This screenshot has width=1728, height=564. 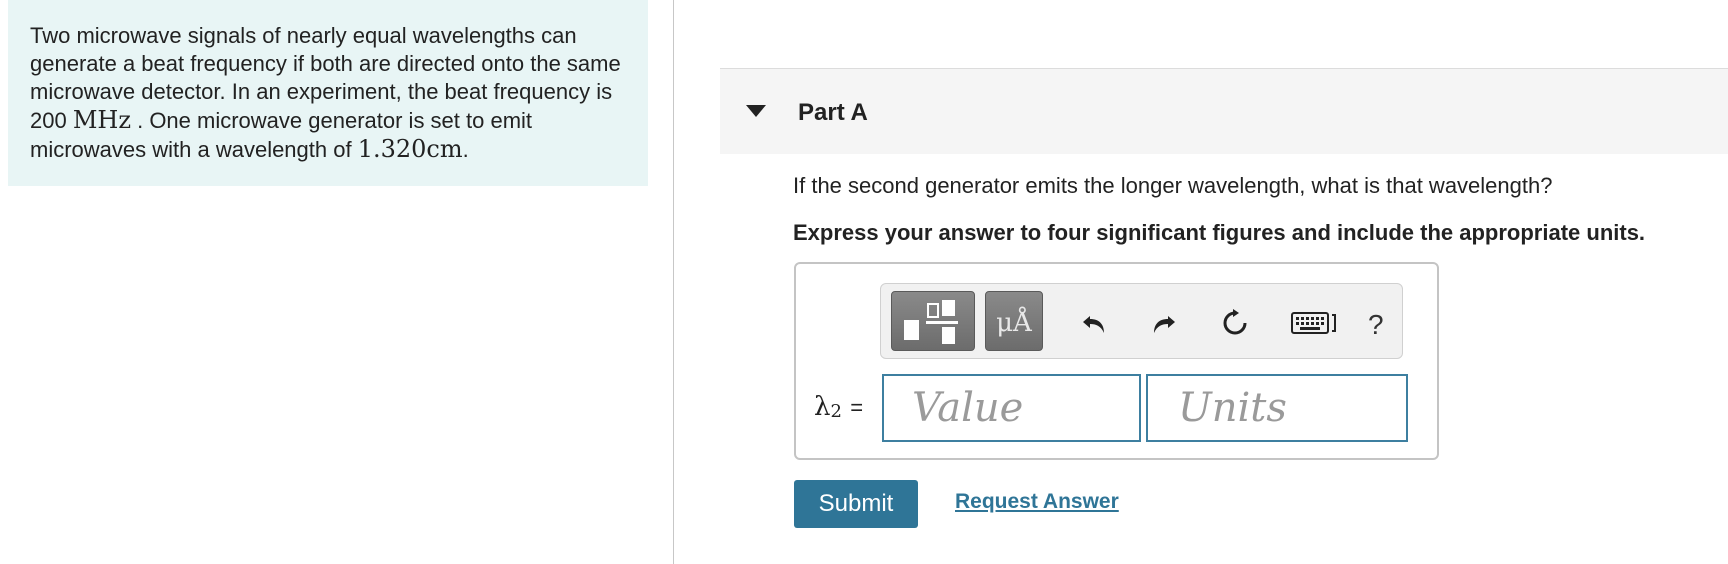 What do you see at coordinates (1095, 323) in the screenshot?
I see `undo-icon` at bounding box center [1095, 323].